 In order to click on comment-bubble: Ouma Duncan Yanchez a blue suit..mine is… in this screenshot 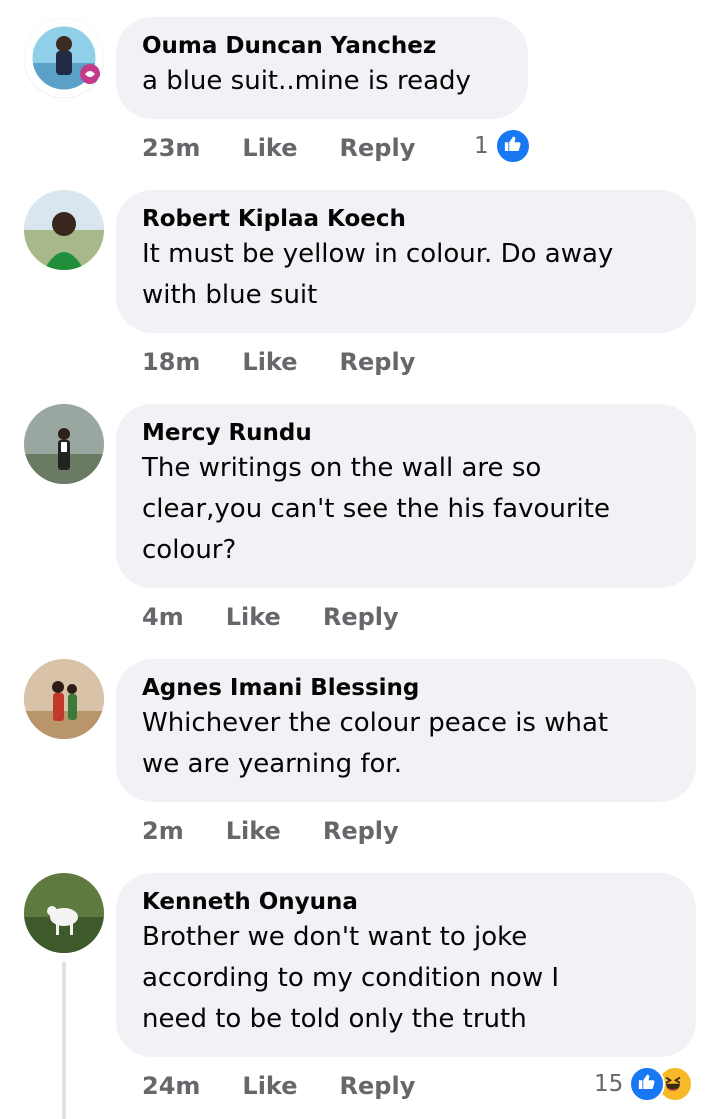, I will do `click(322, 68)`.